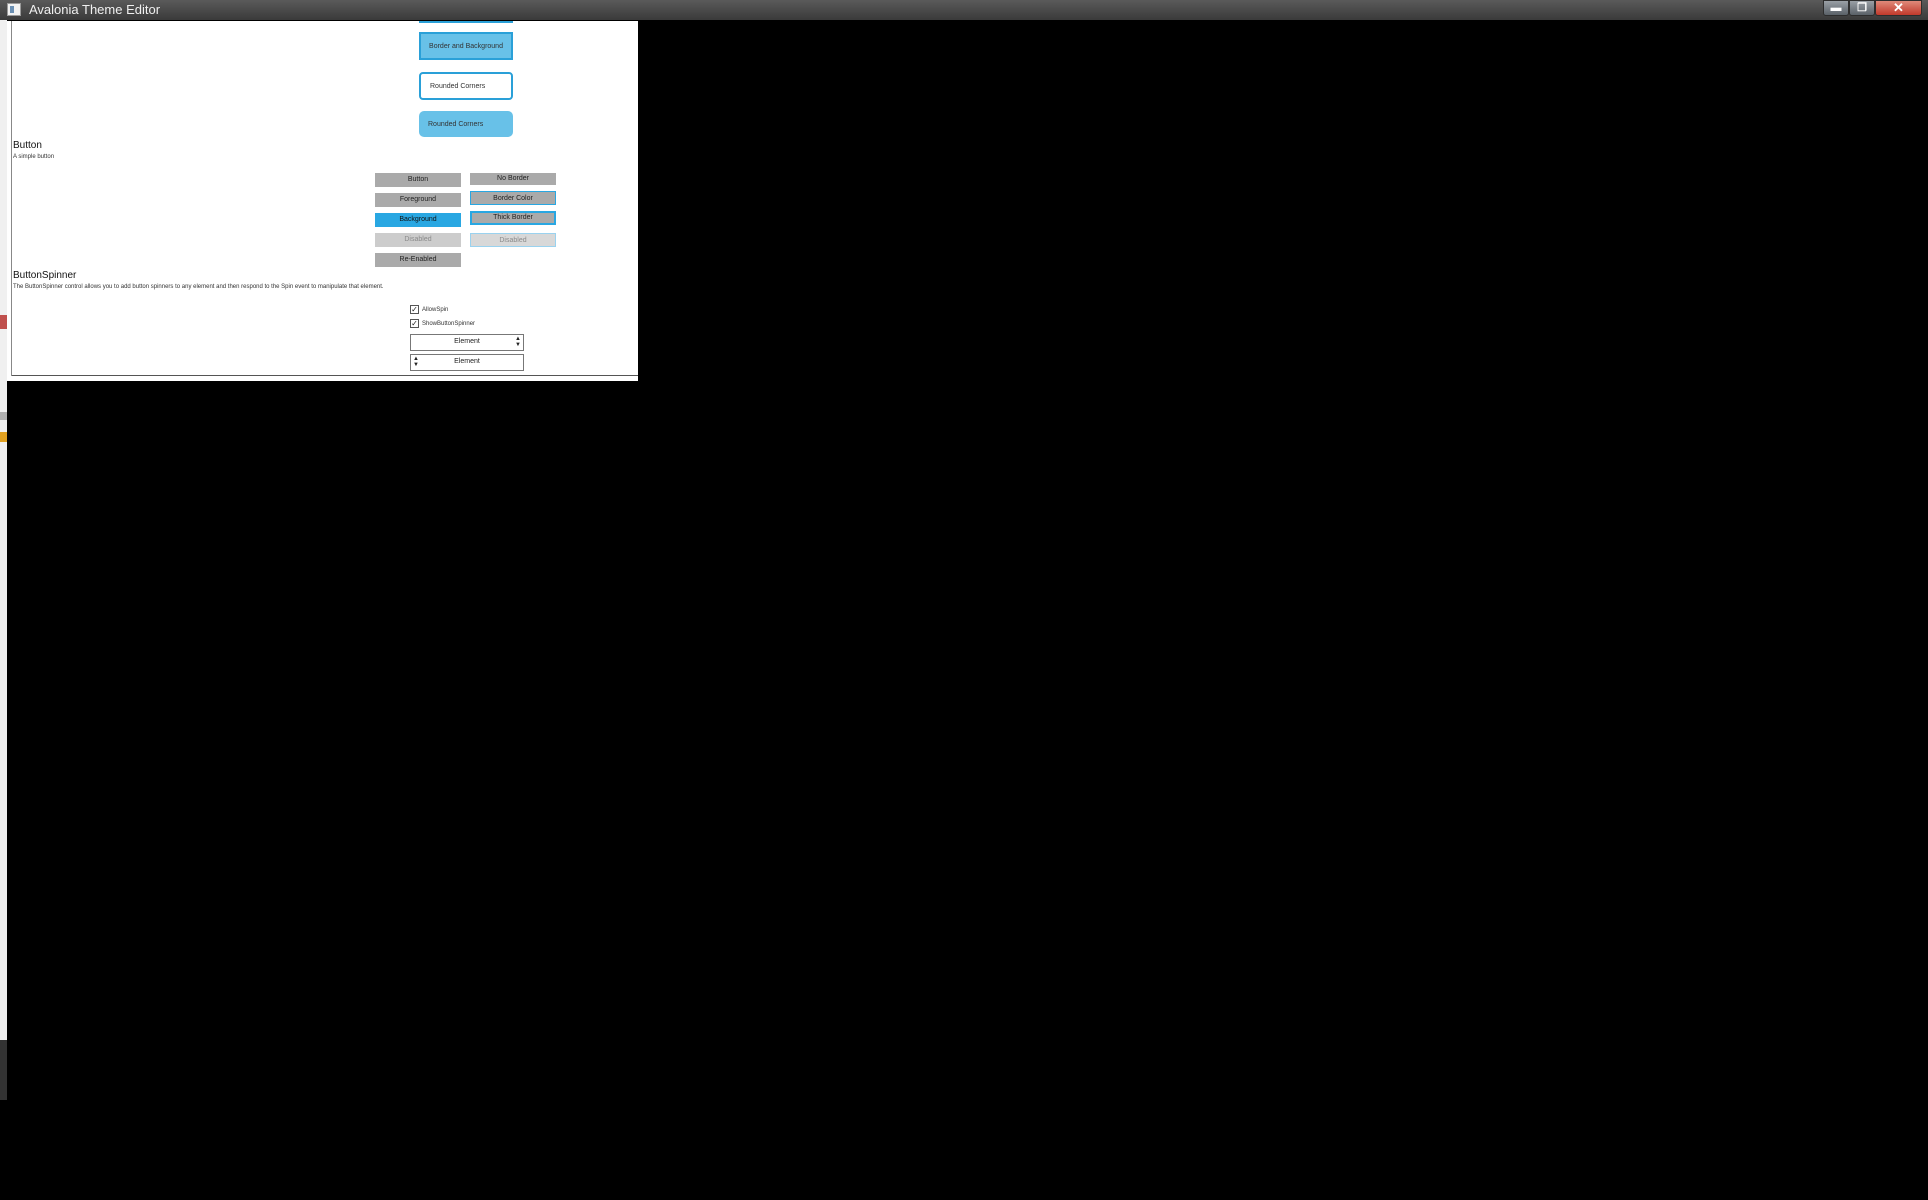  I want to click on button-spinner-left: ▲ ▼ Element, so click(467, 362).